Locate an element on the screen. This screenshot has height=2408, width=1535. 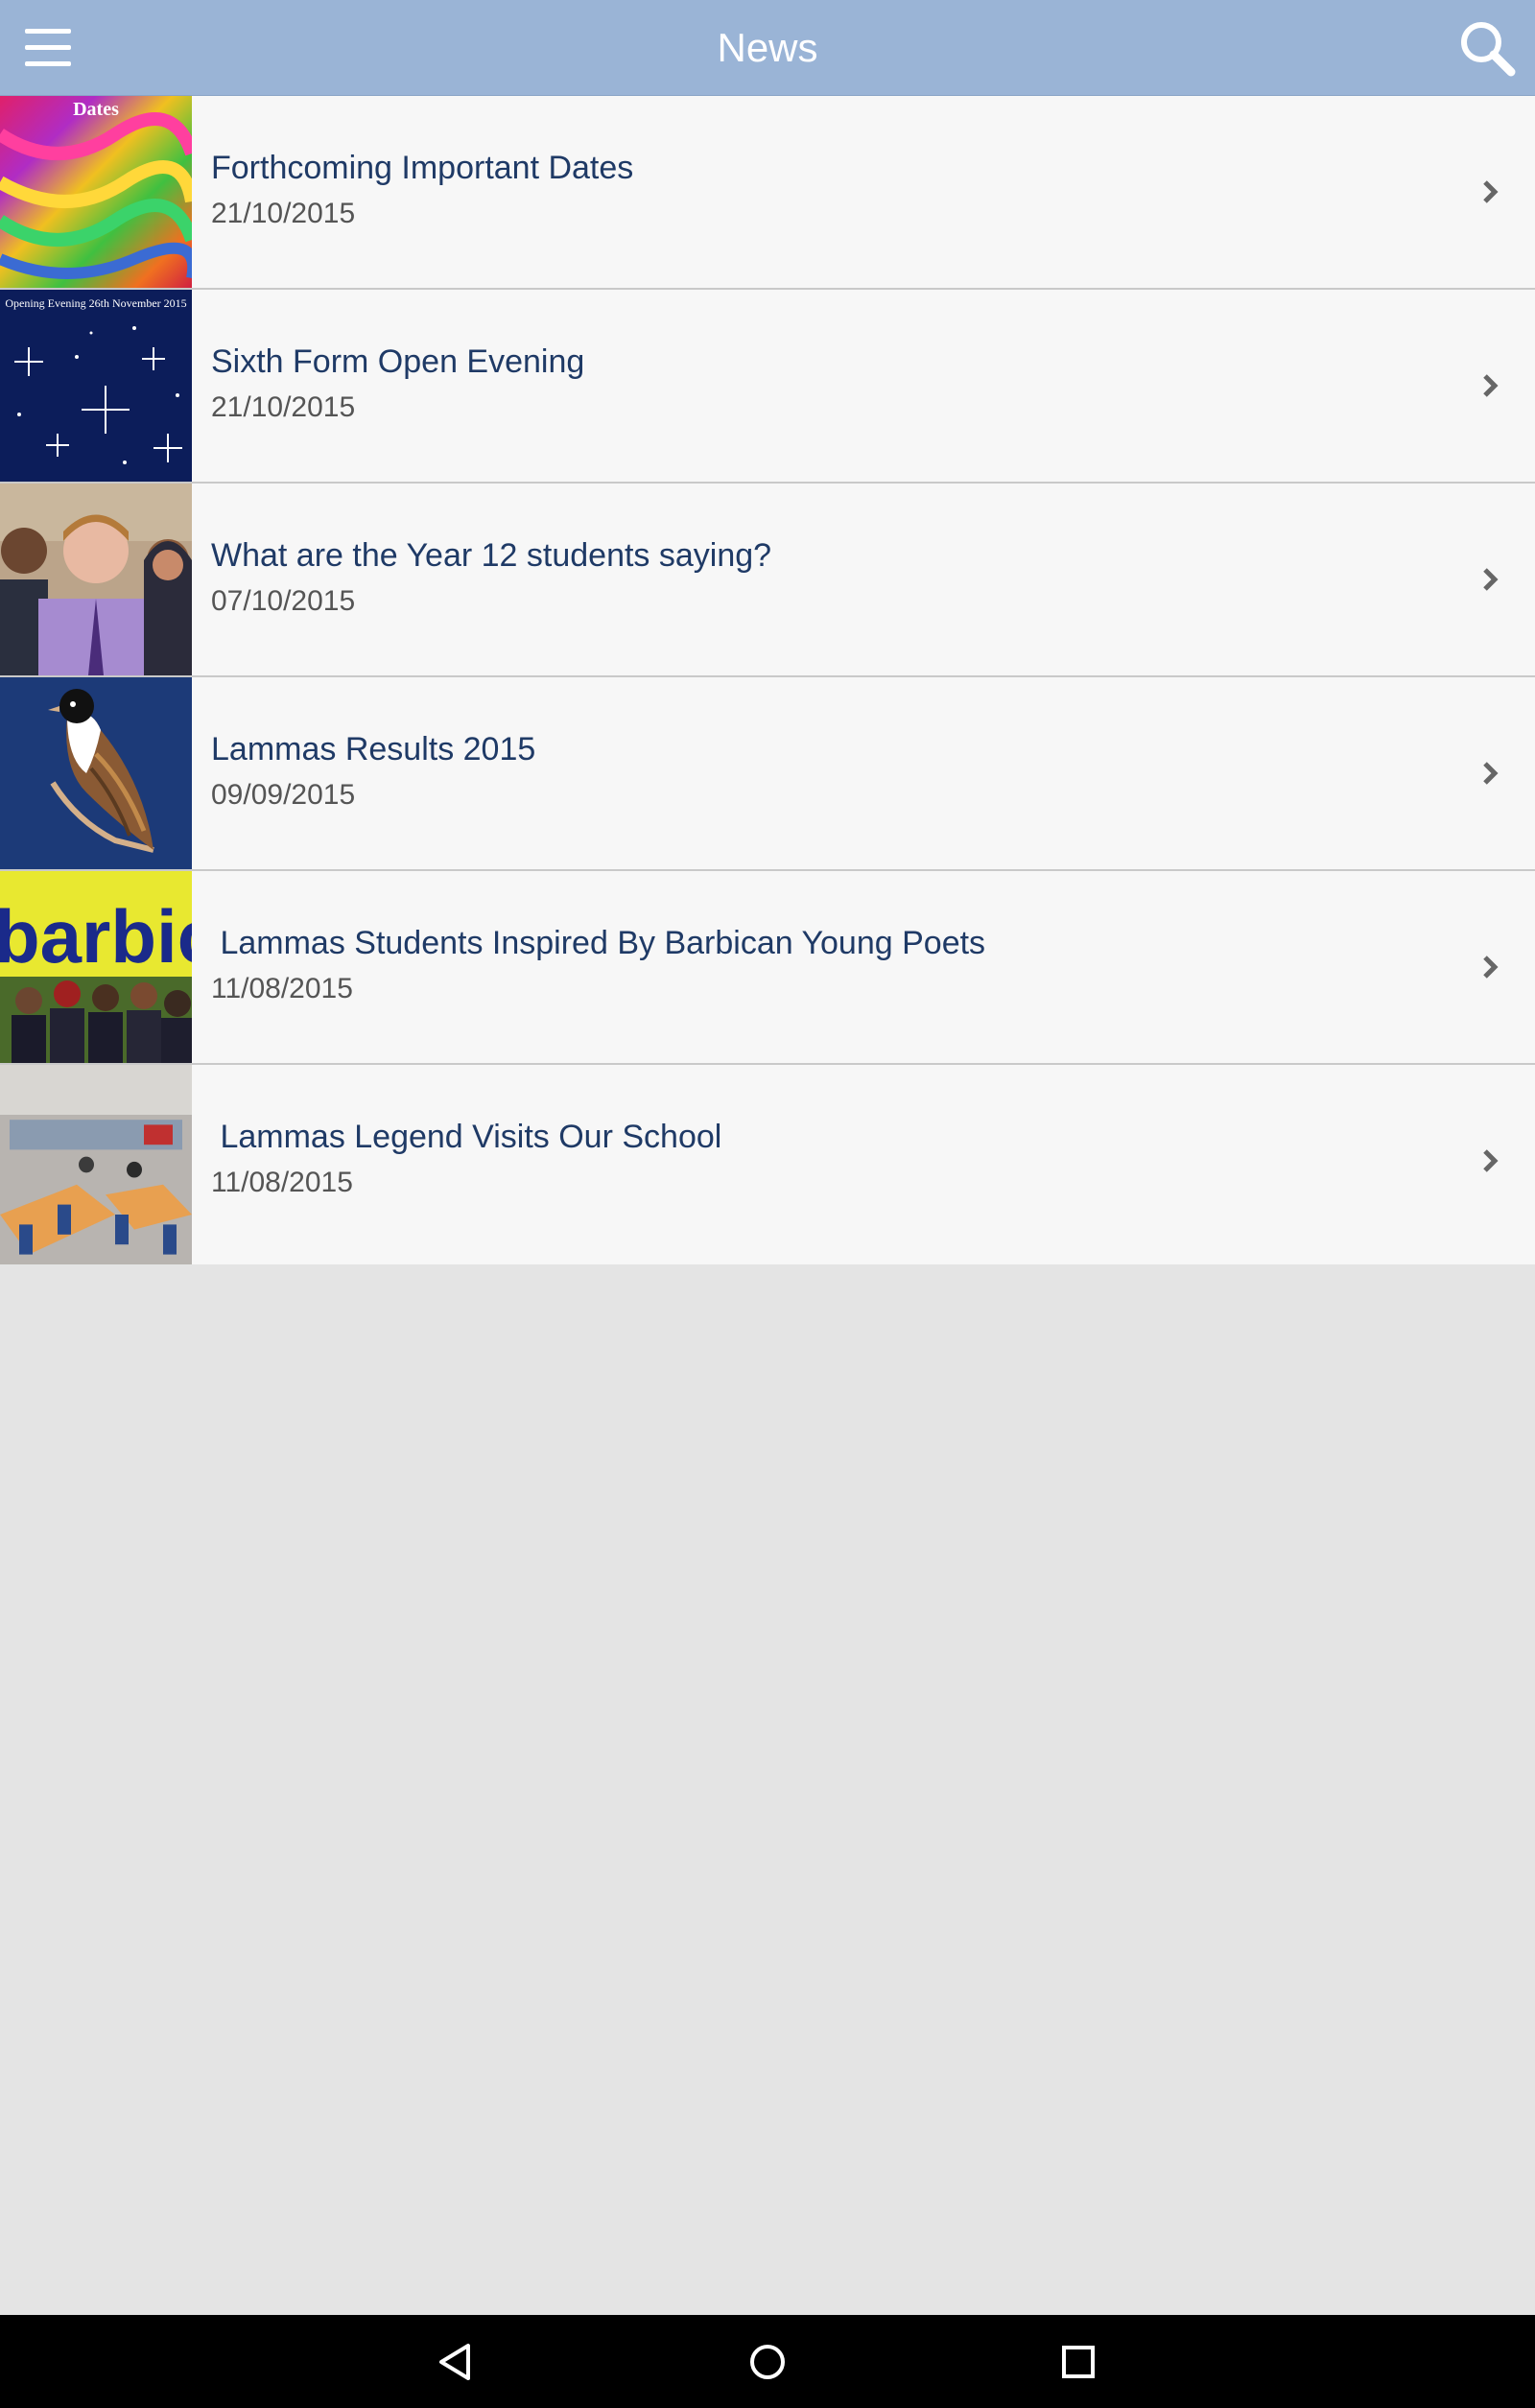
thumbnail-caption: Opening Evening 26th November 2015 is located at coordinates (95, 303).